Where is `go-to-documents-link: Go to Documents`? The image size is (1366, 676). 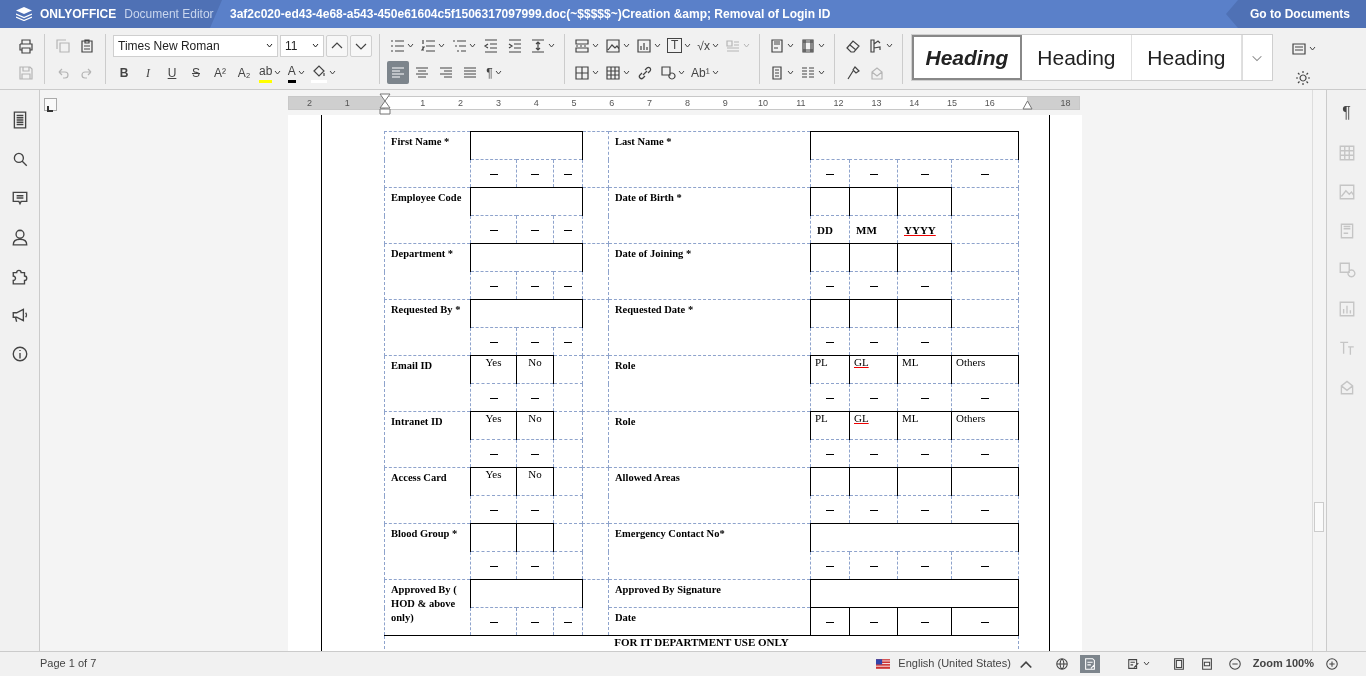 go-to-documents-link: Go to Documents is located at coordinates (1296, 14).